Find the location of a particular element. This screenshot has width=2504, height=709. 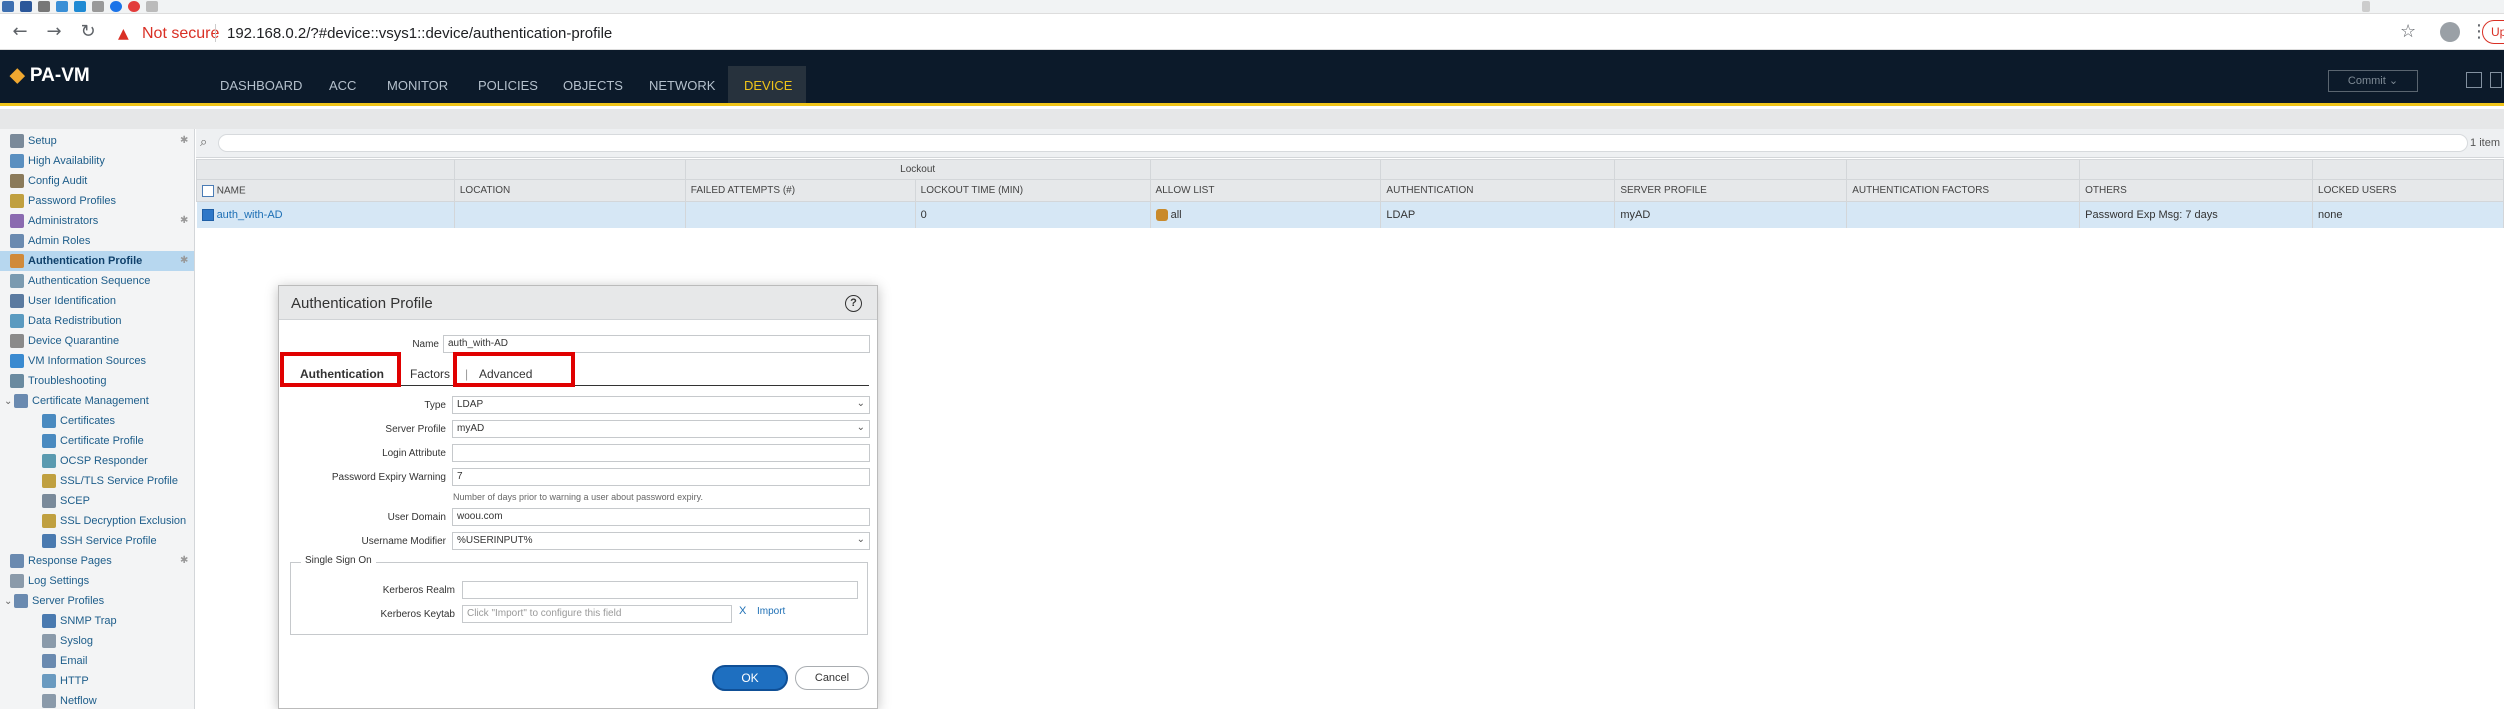

column-header-auth-factors: AUTHENTICATION FACTORS is located at coordinates (1963, 190).